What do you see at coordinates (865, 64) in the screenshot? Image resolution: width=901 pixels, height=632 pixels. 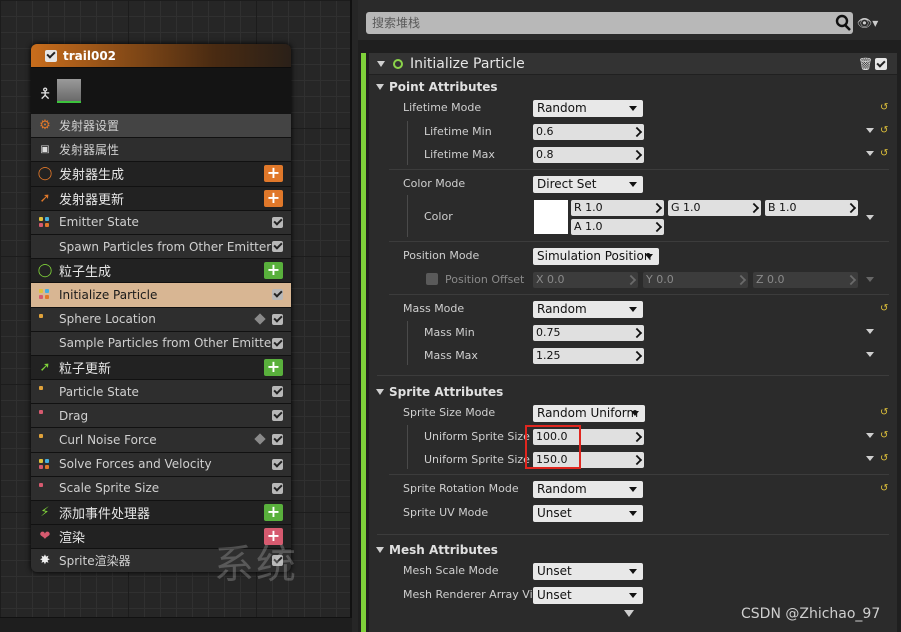 I see `trash-icon: 🗑` at bounding box center [865, 64].